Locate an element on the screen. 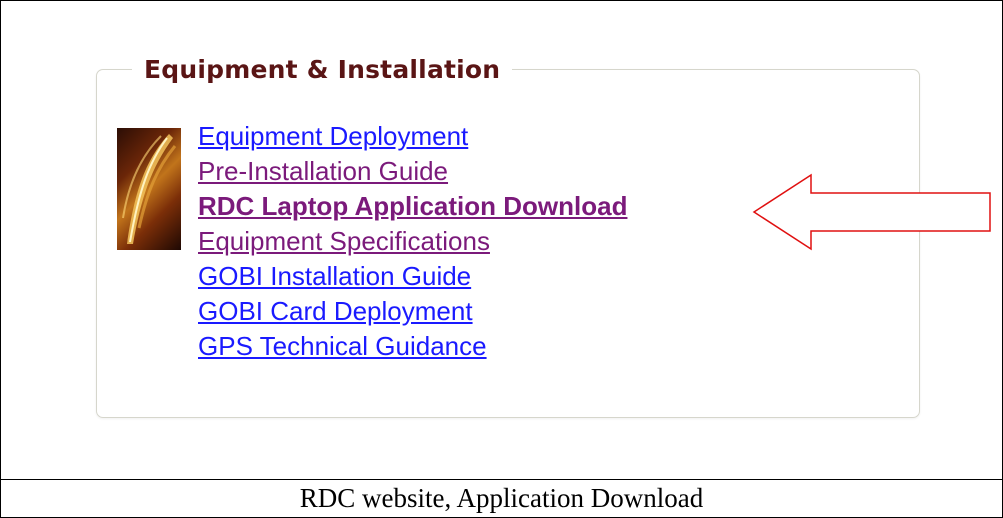 The height and width of the screenshot is (518, 1003). link-rdc-laptop-application-download: RDC Laptop Application Download is located at coordinates (412, 206).